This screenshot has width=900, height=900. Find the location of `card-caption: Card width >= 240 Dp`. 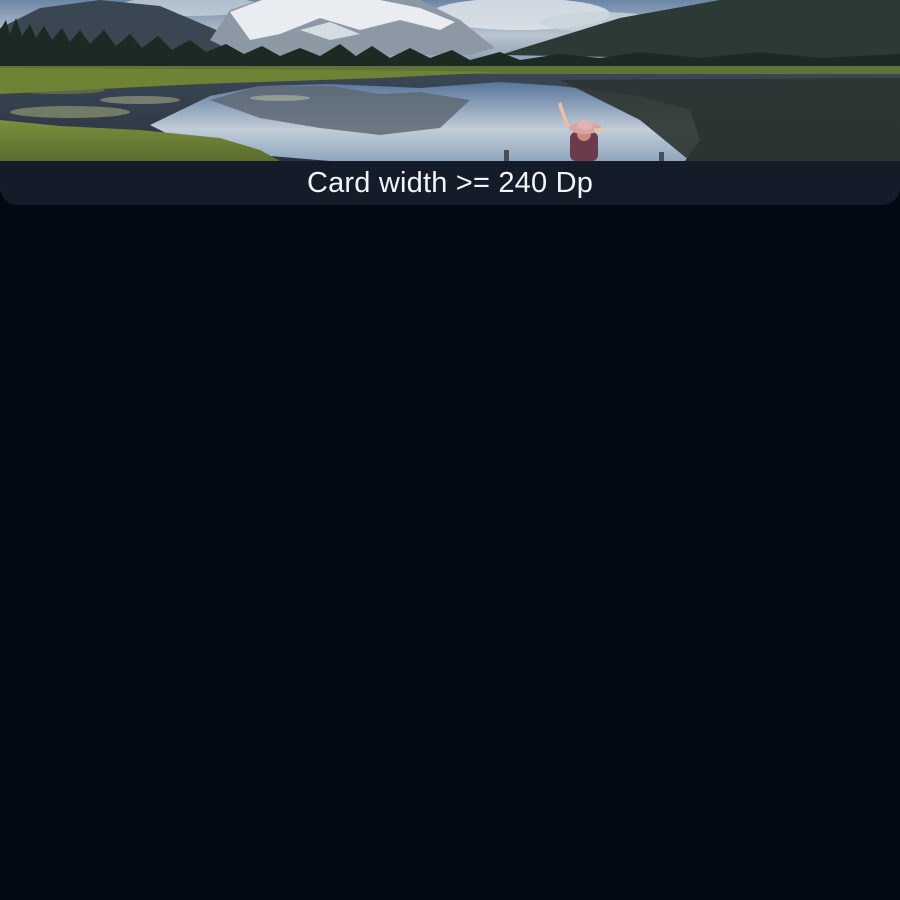

card-caption: Card width >= 240 Dp is located at coordinates (450, 182).